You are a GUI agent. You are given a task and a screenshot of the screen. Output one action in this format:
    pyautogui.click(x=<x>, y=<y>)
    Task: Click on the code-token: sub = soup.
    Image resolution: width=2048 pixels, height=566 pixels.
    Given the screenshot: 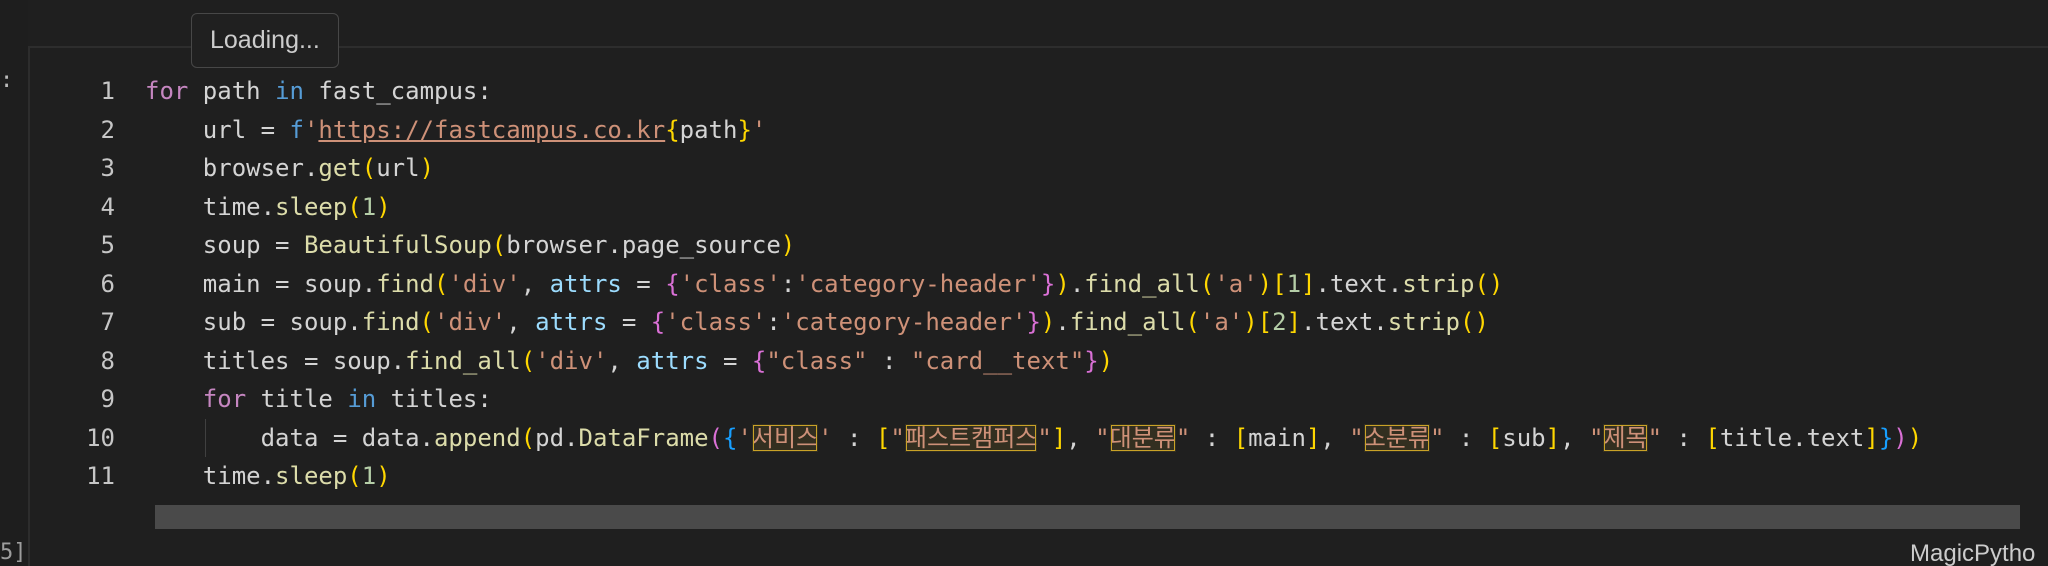 What is the action you would take?
    pyautogui.click(x=253, y=322)
    